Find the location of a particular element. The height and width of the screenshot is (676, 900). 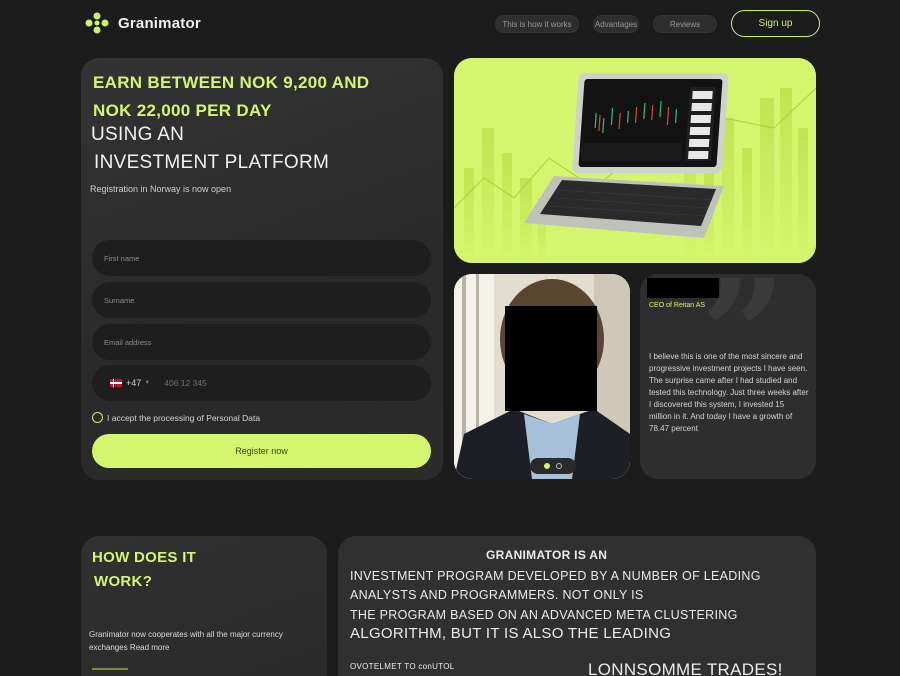

first-name-input is located at coordinates (261, 258).